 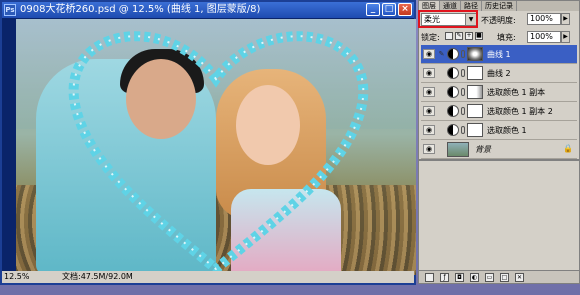 I want to click on blend-mode-select: 柔光 ▼, so click(x=449, y=19).